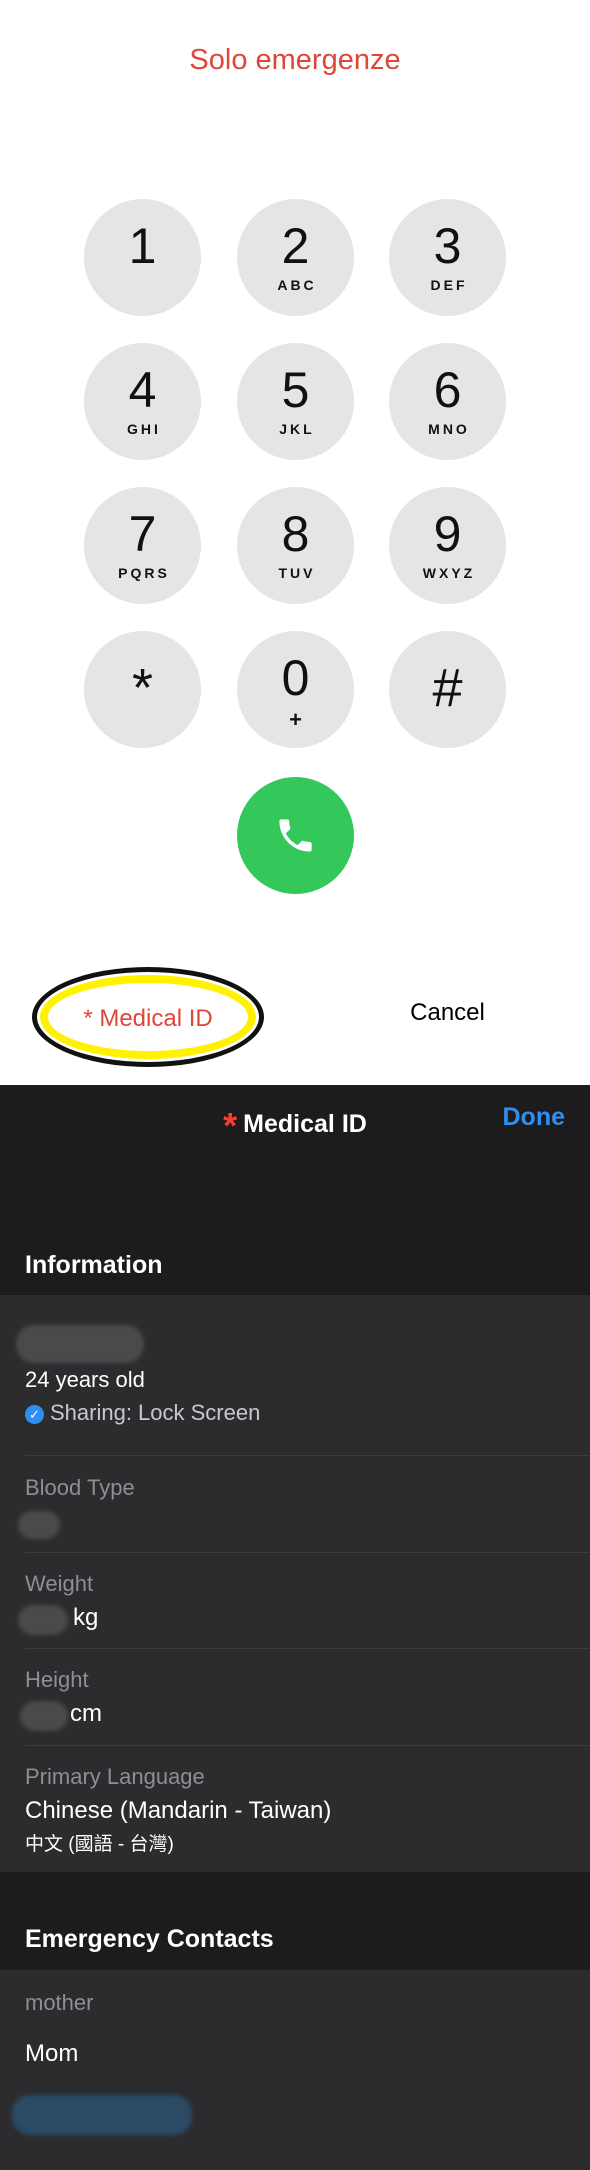 The width and height of the screenshot is (590, 2170). Describe the element at coordinates (144, 573) in the screenshot. I see `key-letters: PQRS` at that location.